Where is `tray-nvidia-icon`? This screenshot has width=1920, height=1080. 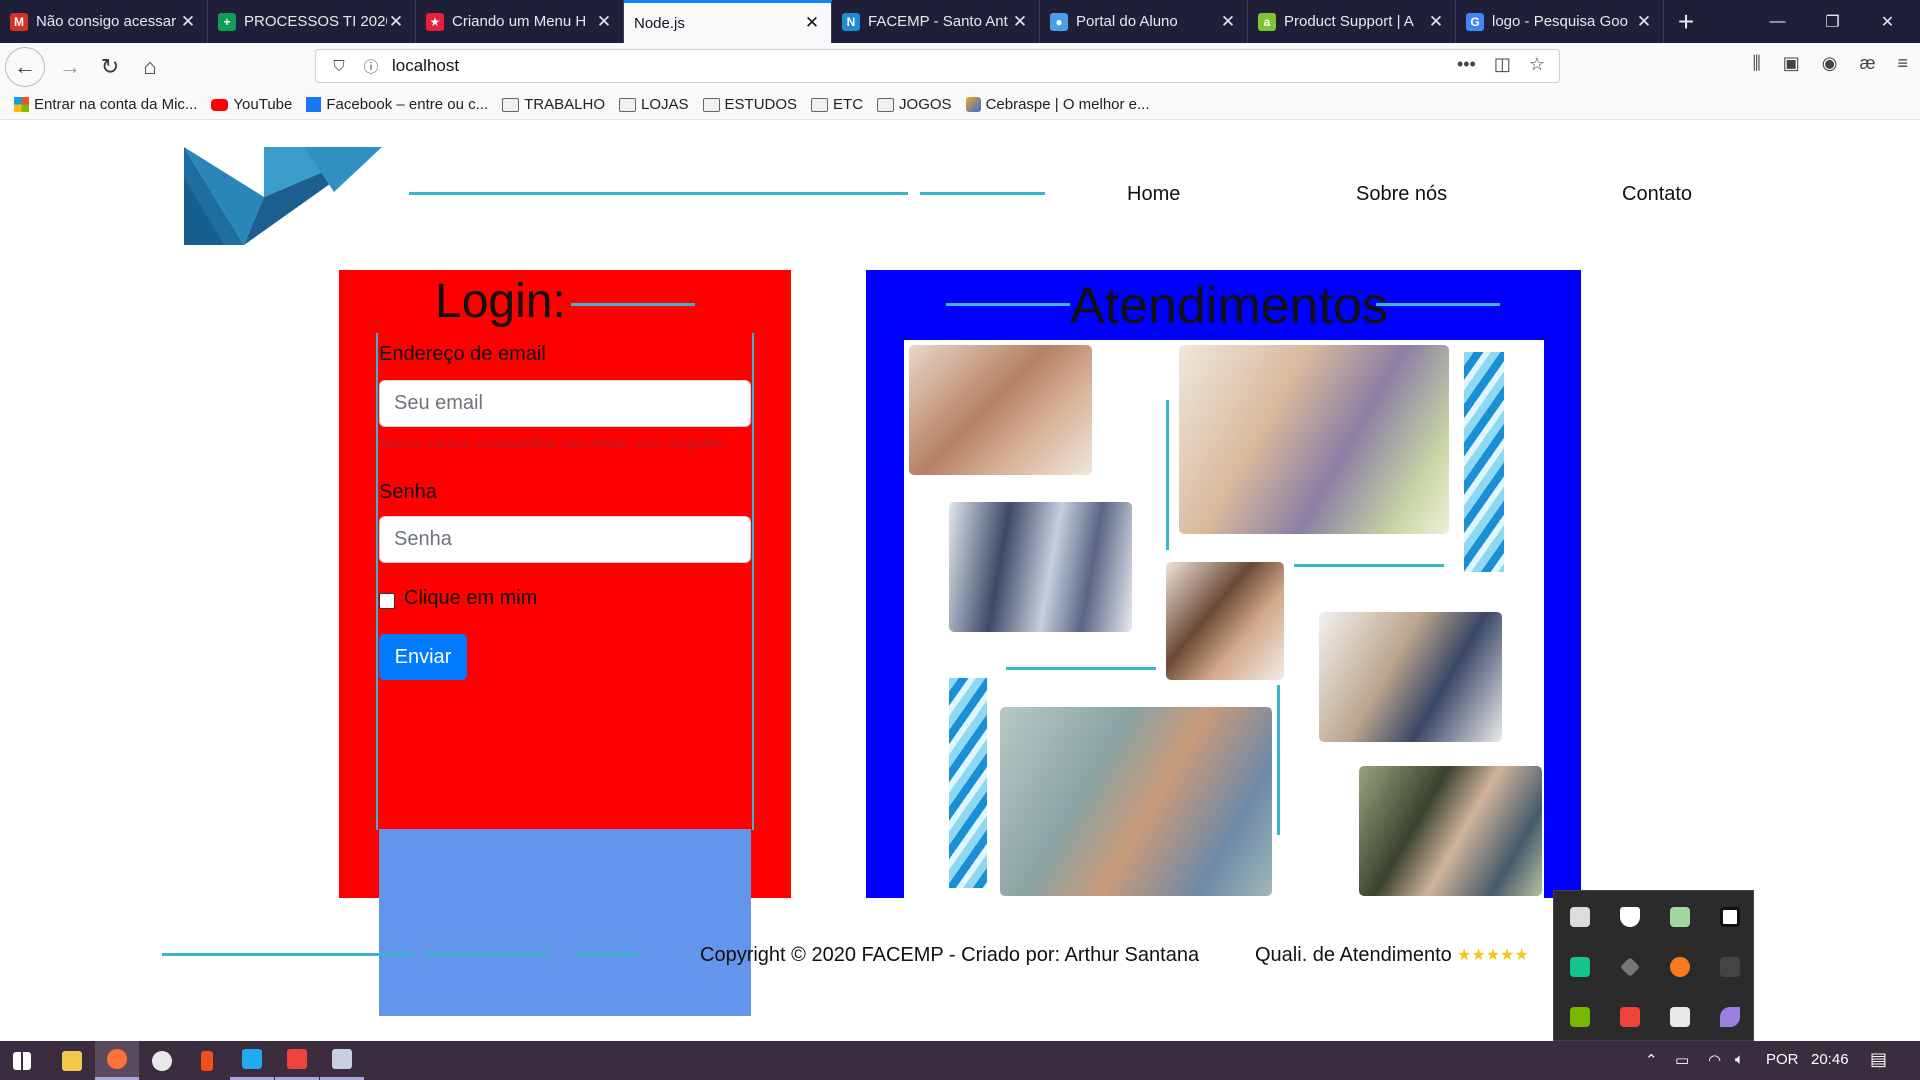
tray-nvidia-icon is located at coordinates (1580, 1017).